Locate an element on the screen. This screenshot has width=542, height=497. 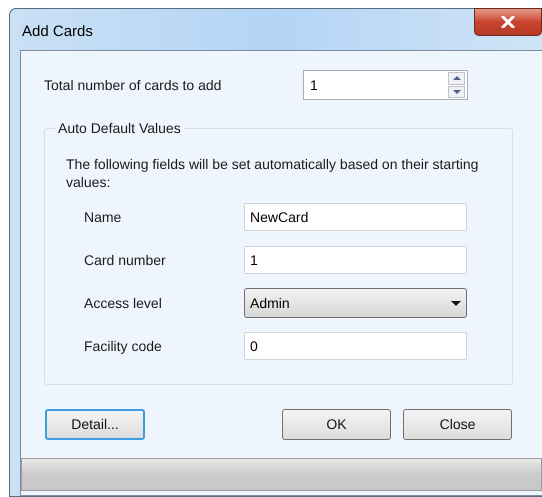
dropdown: Admin is located at coordinates (355, 303).